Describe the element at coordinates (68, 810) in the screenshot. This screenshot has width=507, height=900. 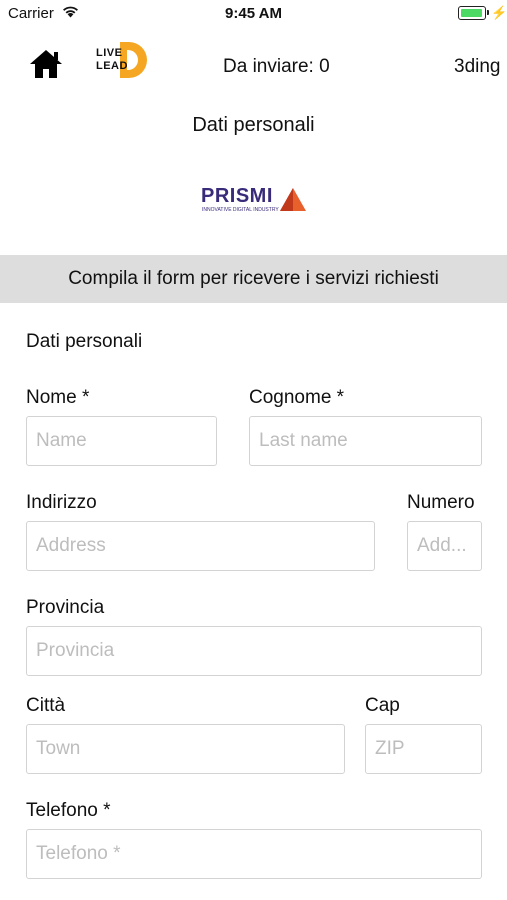
I see `telefono-label: Telefono *` at that location.